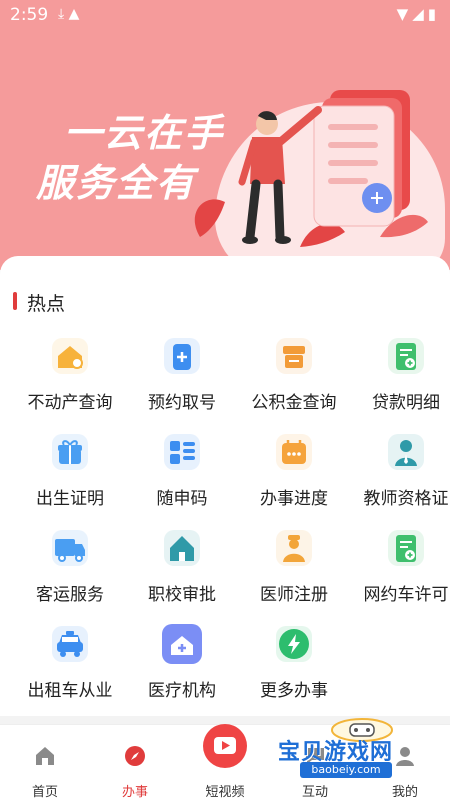 The image size is (450, 801). Describe the element at coordinates (46, 304) in the screenshot. I see `section-title: 热点` at that location.